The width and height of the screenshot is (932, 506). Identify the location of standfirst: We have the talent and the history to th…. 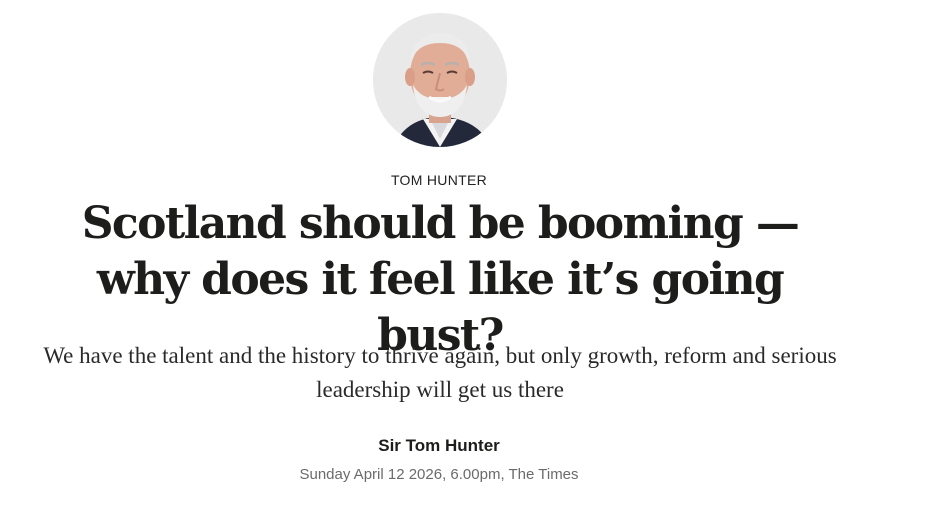
(440, 372).